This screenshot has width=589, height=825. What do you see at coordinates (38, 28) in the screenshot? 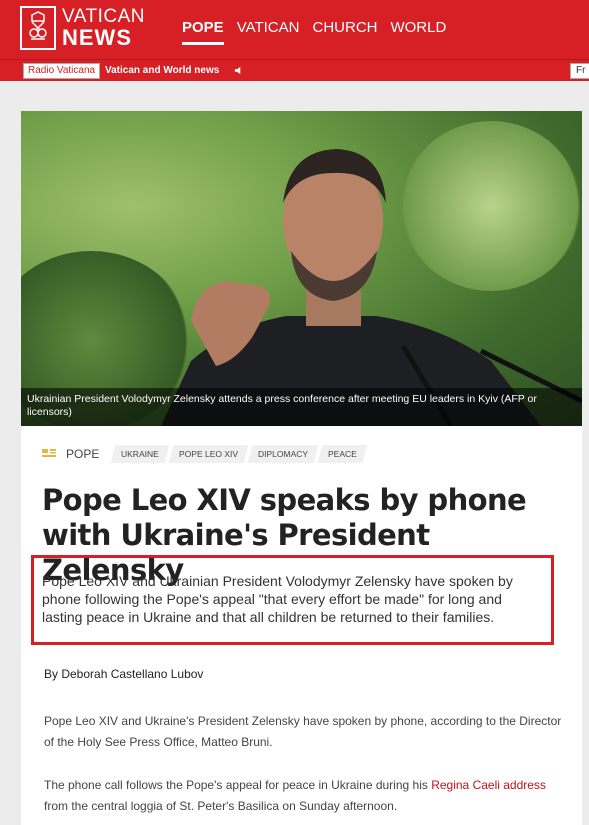
I see `papal-crest-icon` at bounding box center [38, 28].